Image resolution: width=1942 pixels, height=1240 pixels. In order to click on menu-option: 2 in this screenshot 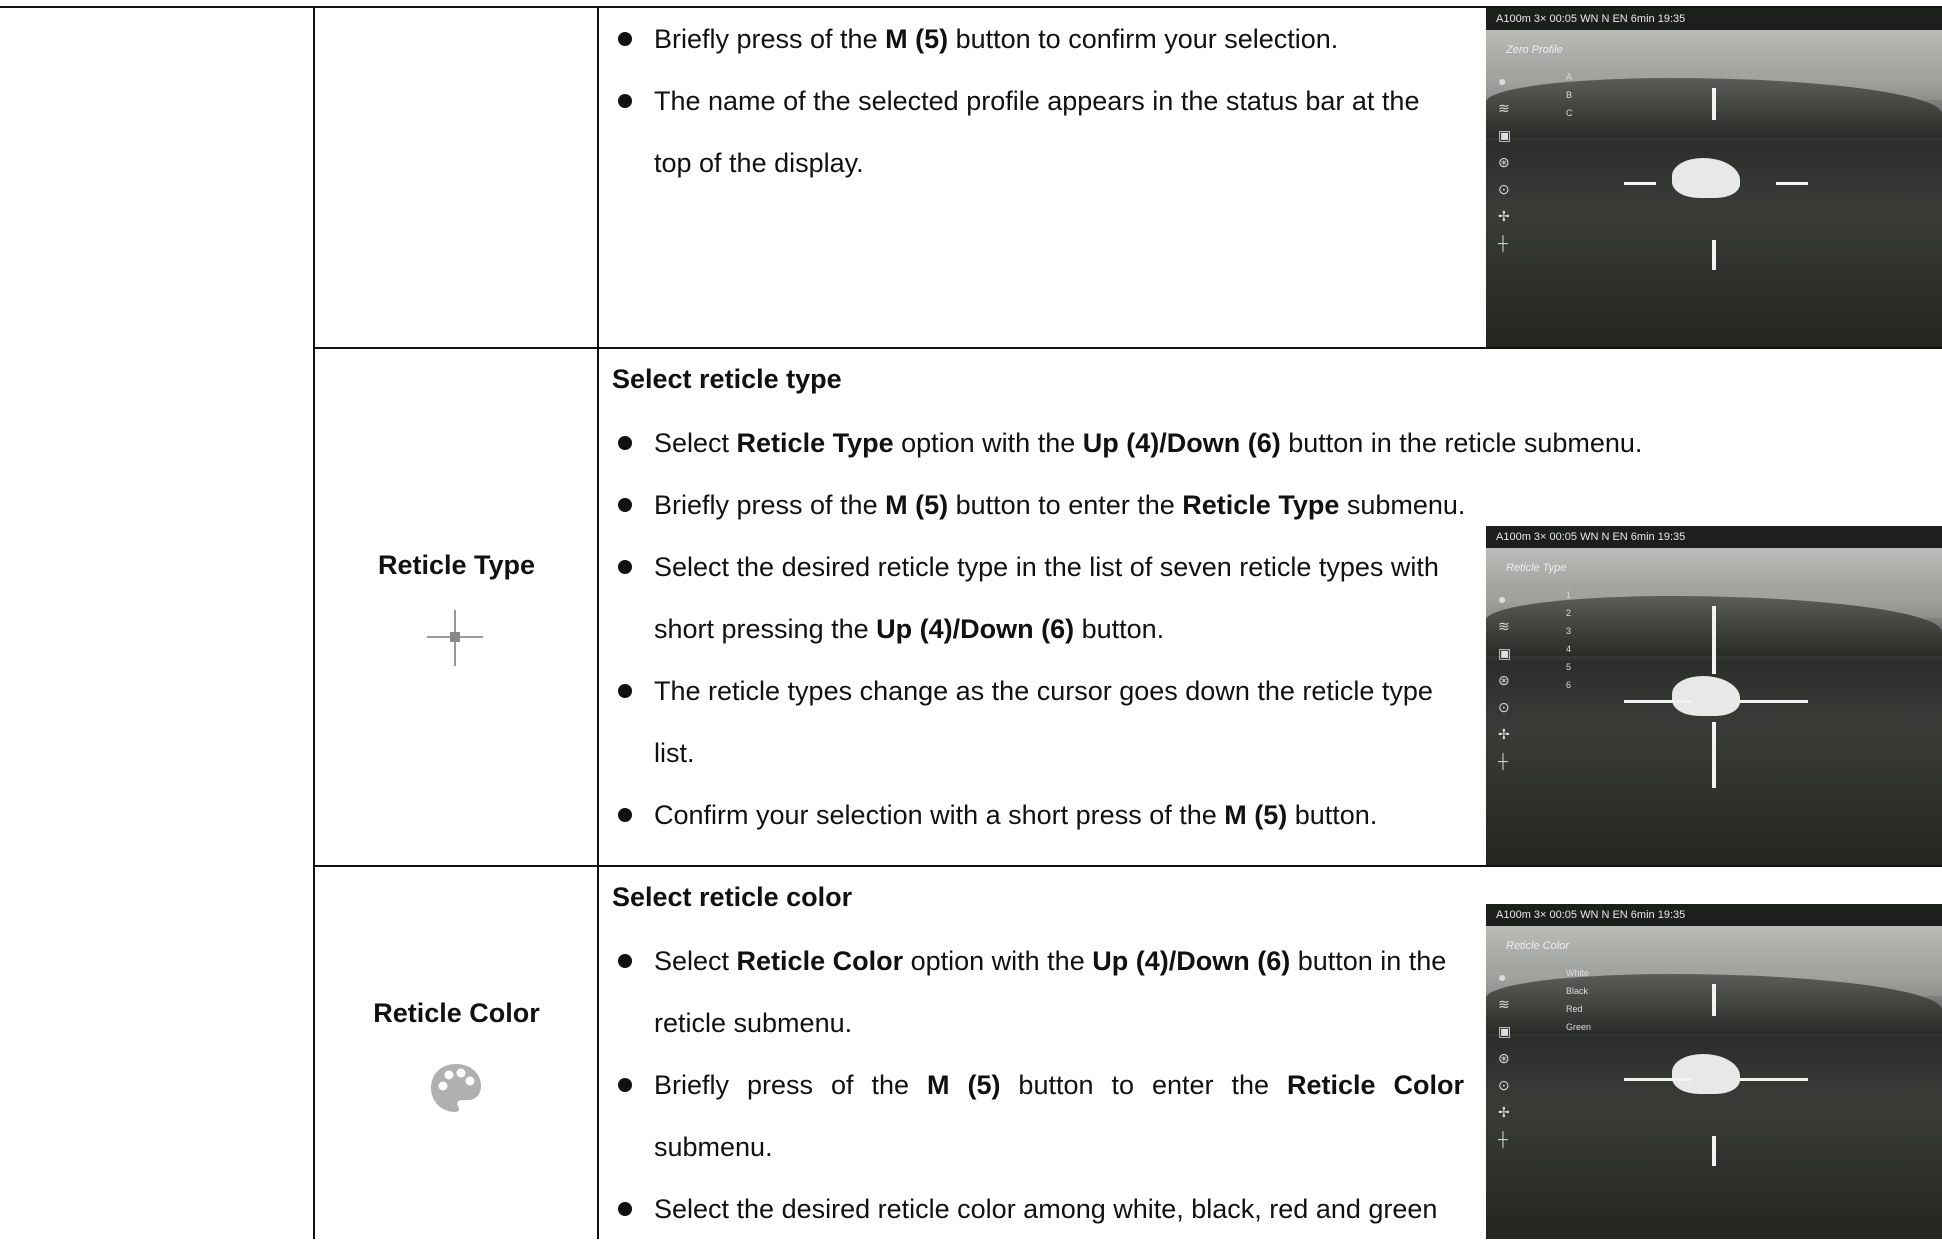, I will do `click(1569, 613)`.